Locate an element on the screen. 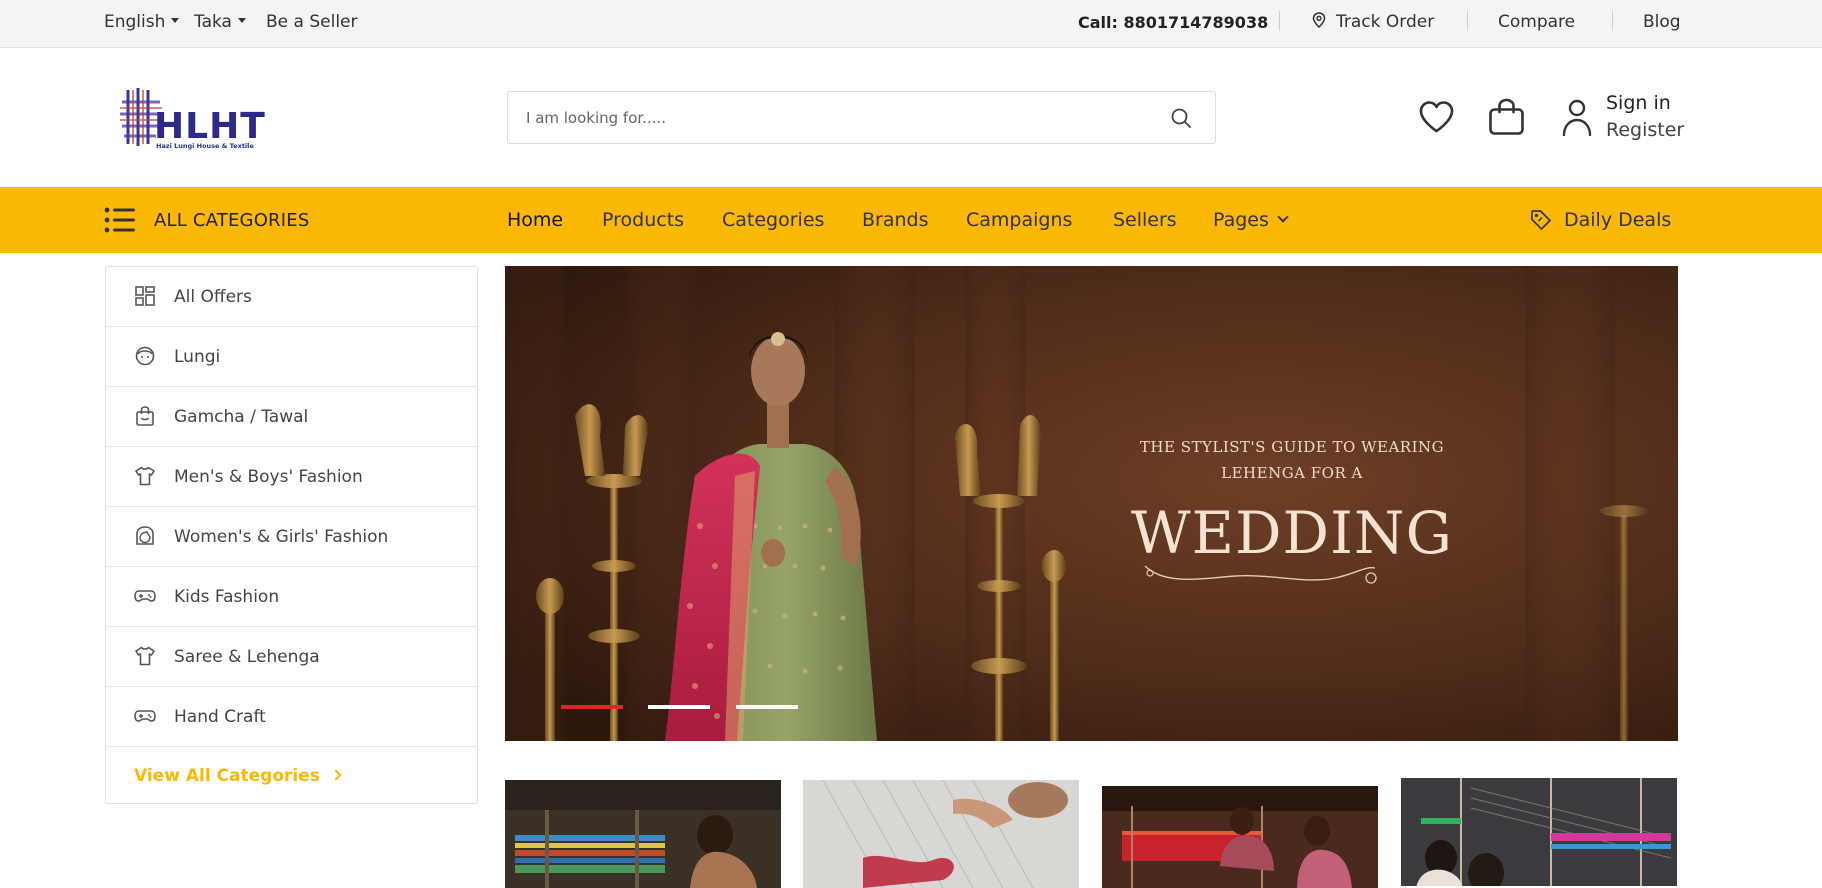 This screenshot has height=888, width=1822. language-label: English is located at coordinates (135, 22).